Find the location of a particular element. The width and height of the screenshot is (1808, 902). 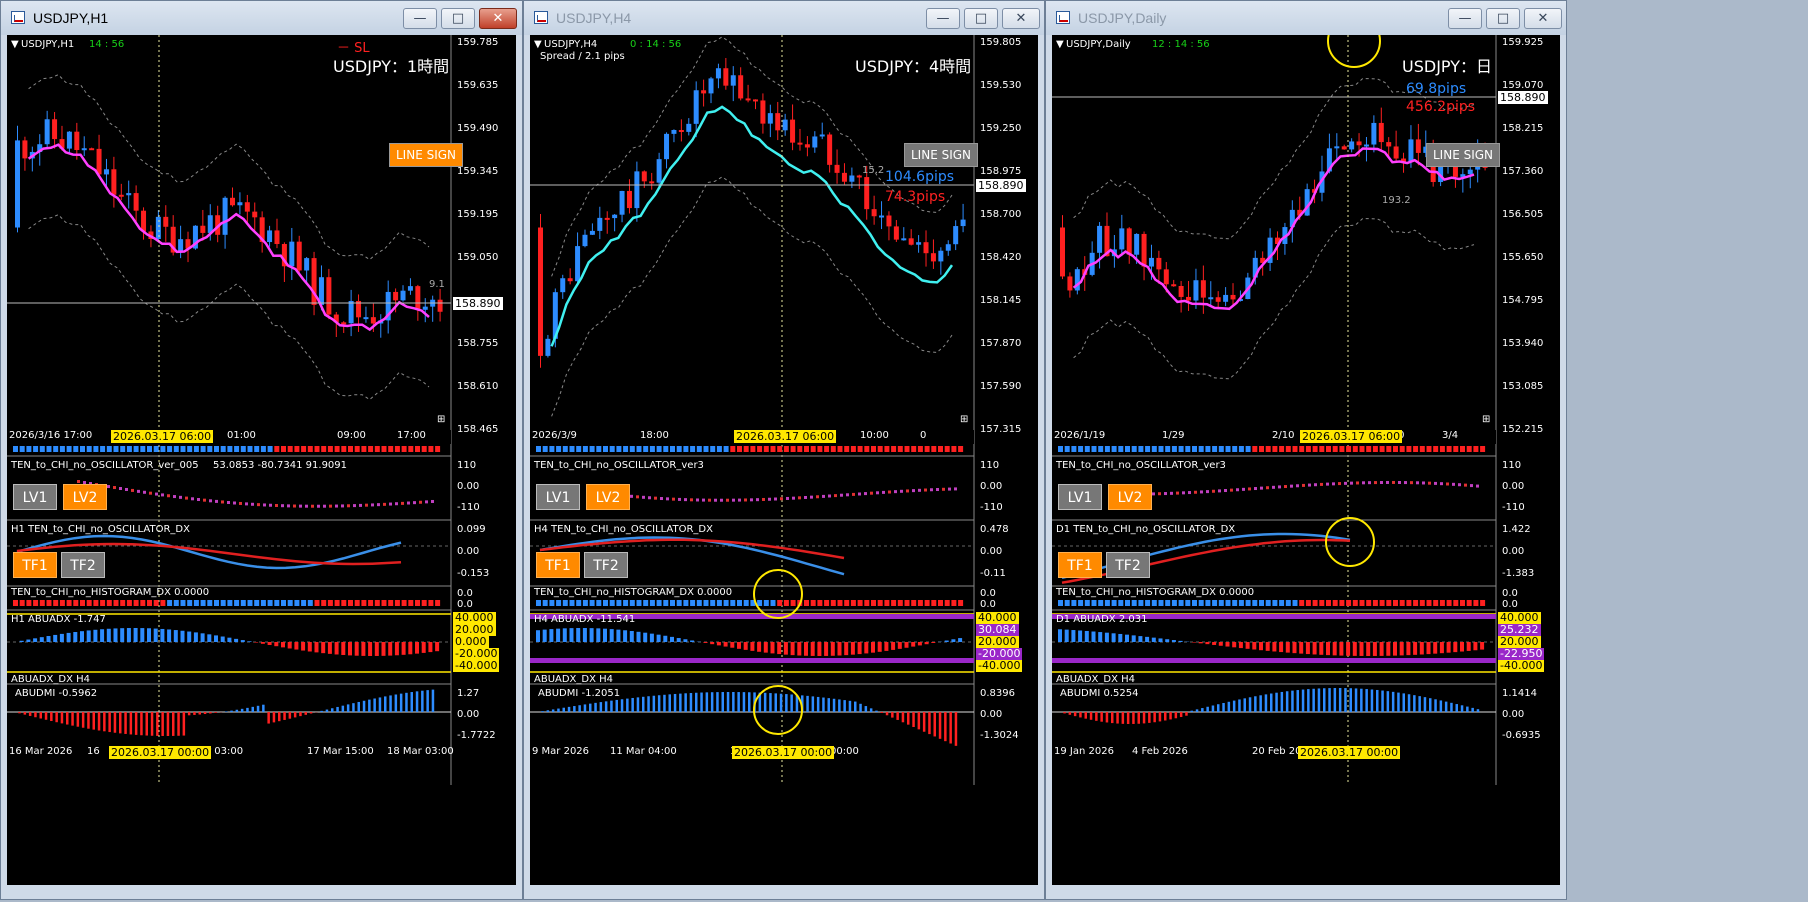

window-titlebar: USDJPY,H4 — □ ✕ is located at coordinates (784, 18).